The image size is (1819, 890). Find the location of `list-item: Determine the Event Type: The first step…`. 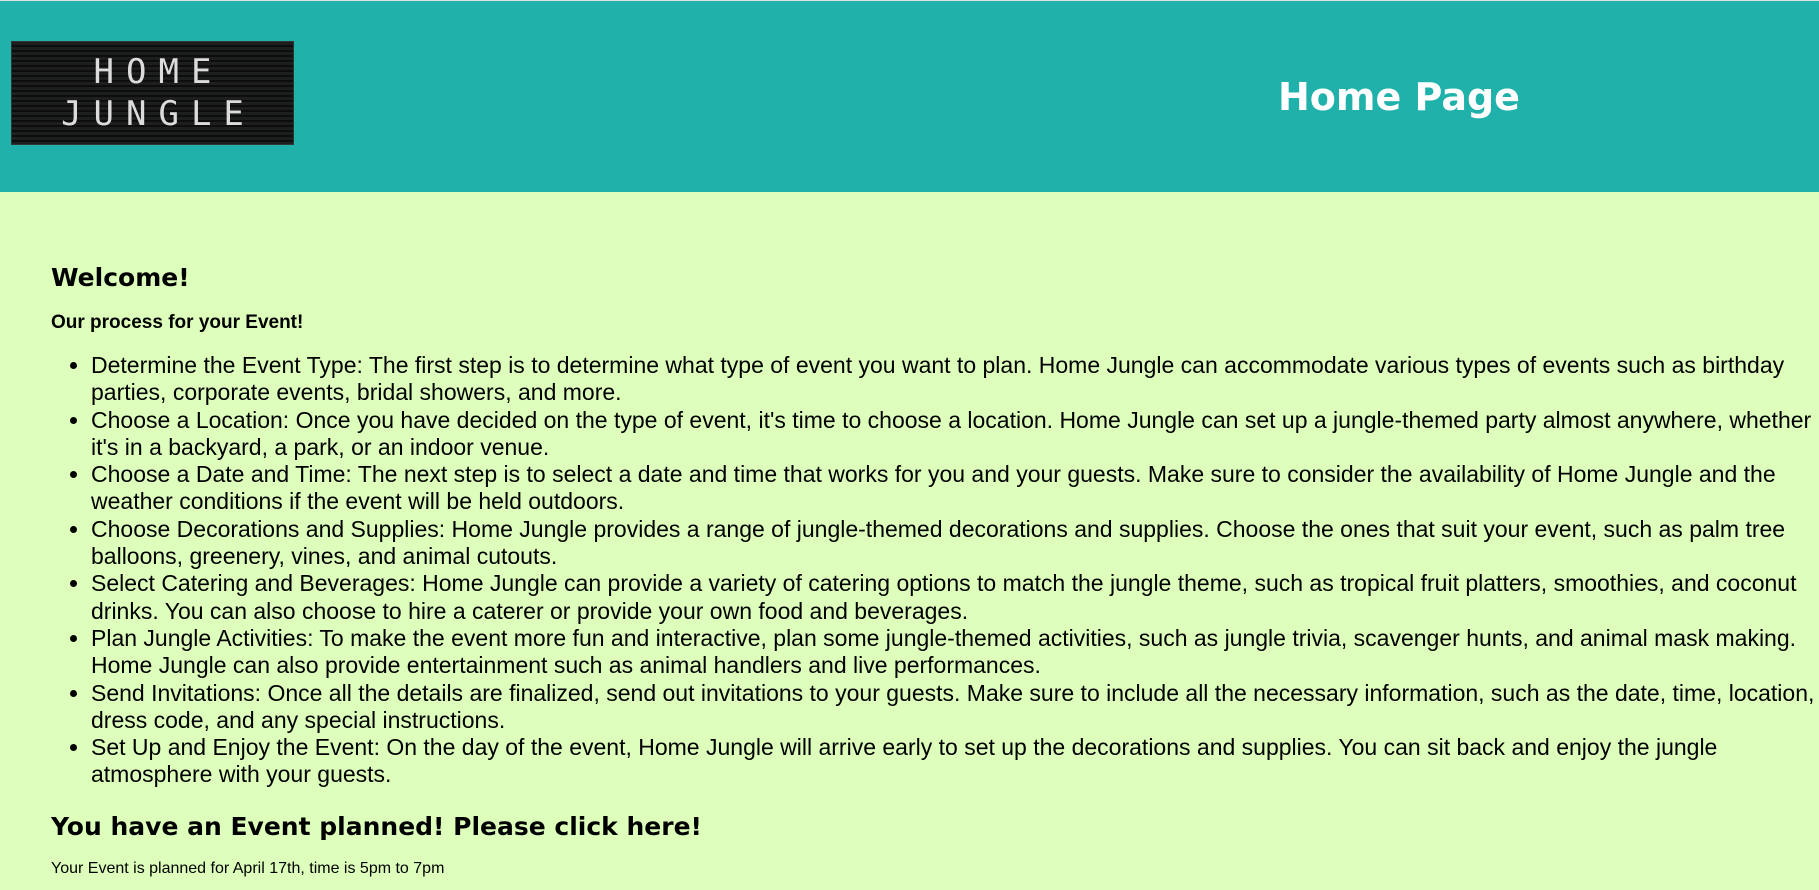

list-item: Determine the Event Type: The first step… is located at coordinates (955, 379).